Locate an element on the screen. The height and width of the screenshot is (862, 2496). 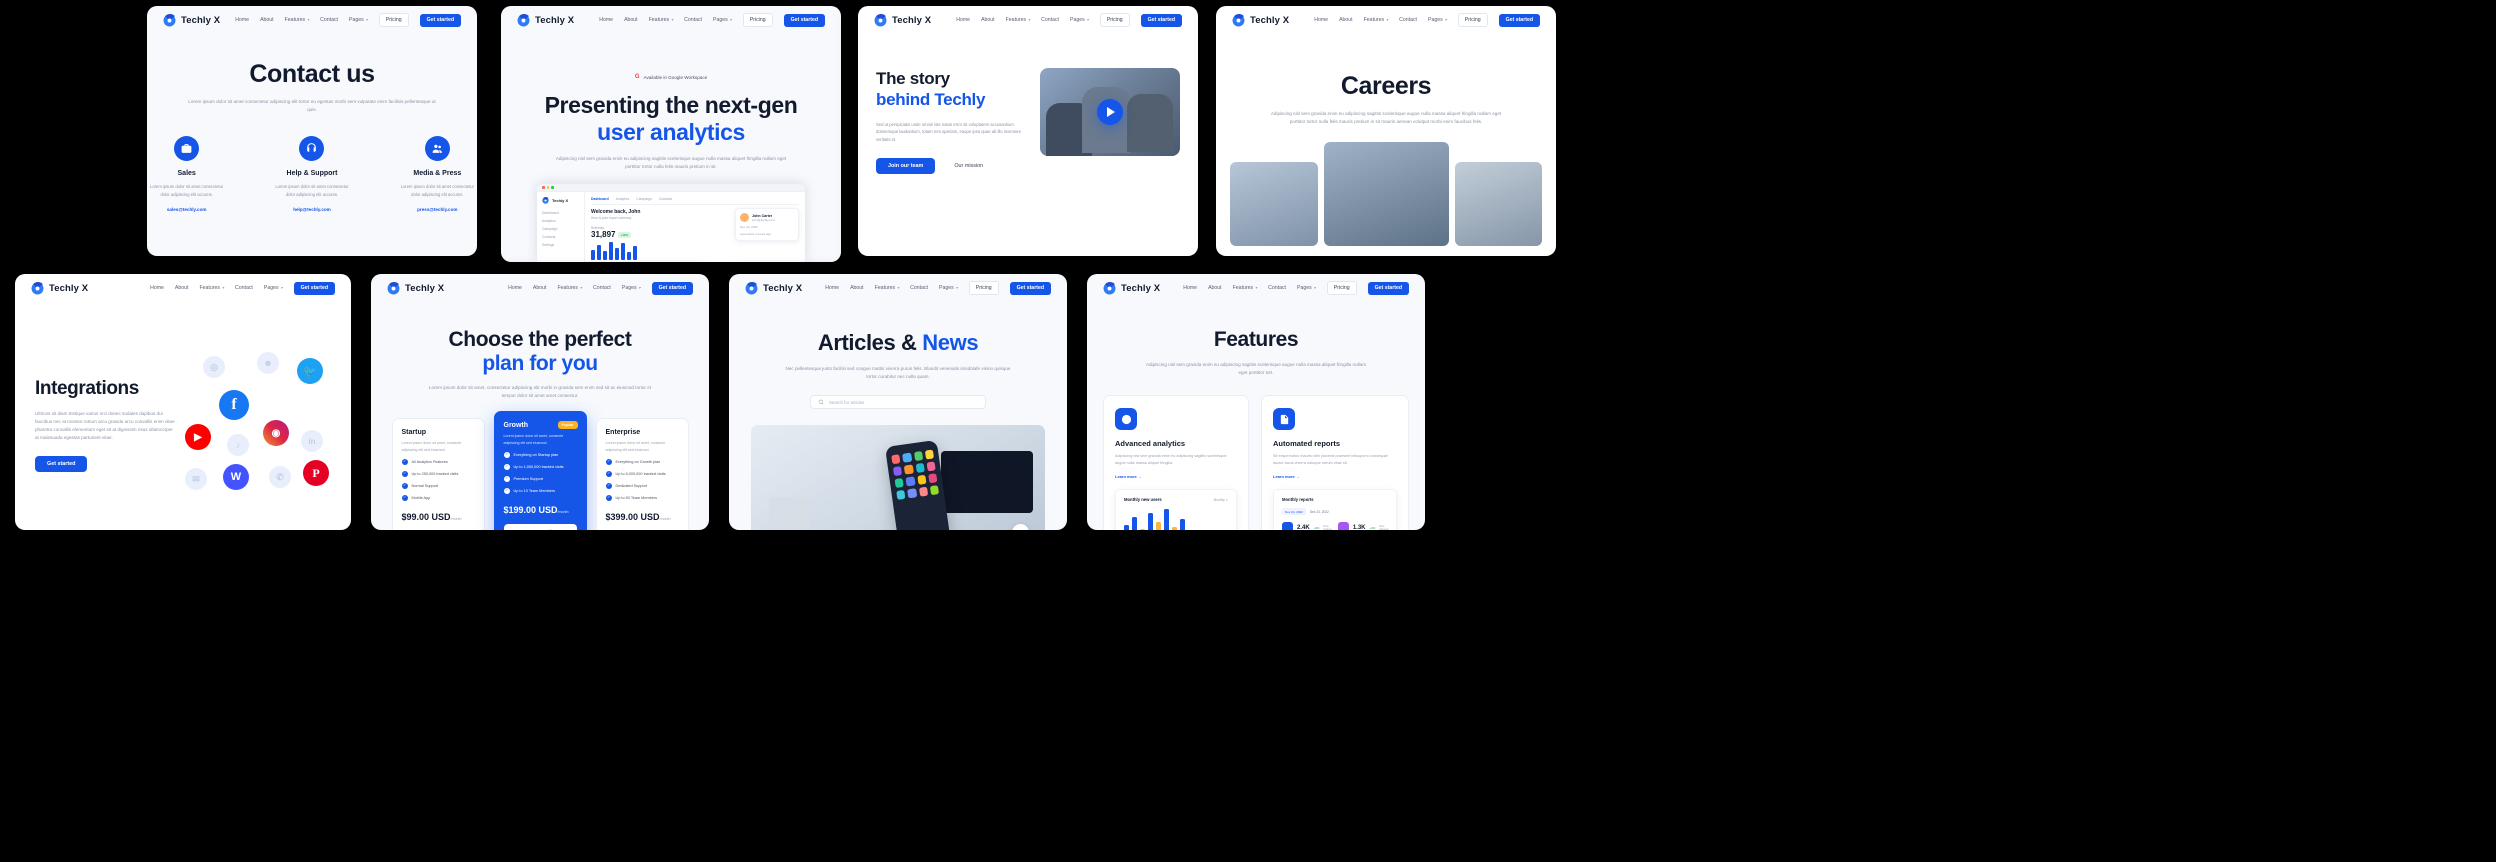
whatsapp-icon: ✆ is located at coordinates (280, 477).